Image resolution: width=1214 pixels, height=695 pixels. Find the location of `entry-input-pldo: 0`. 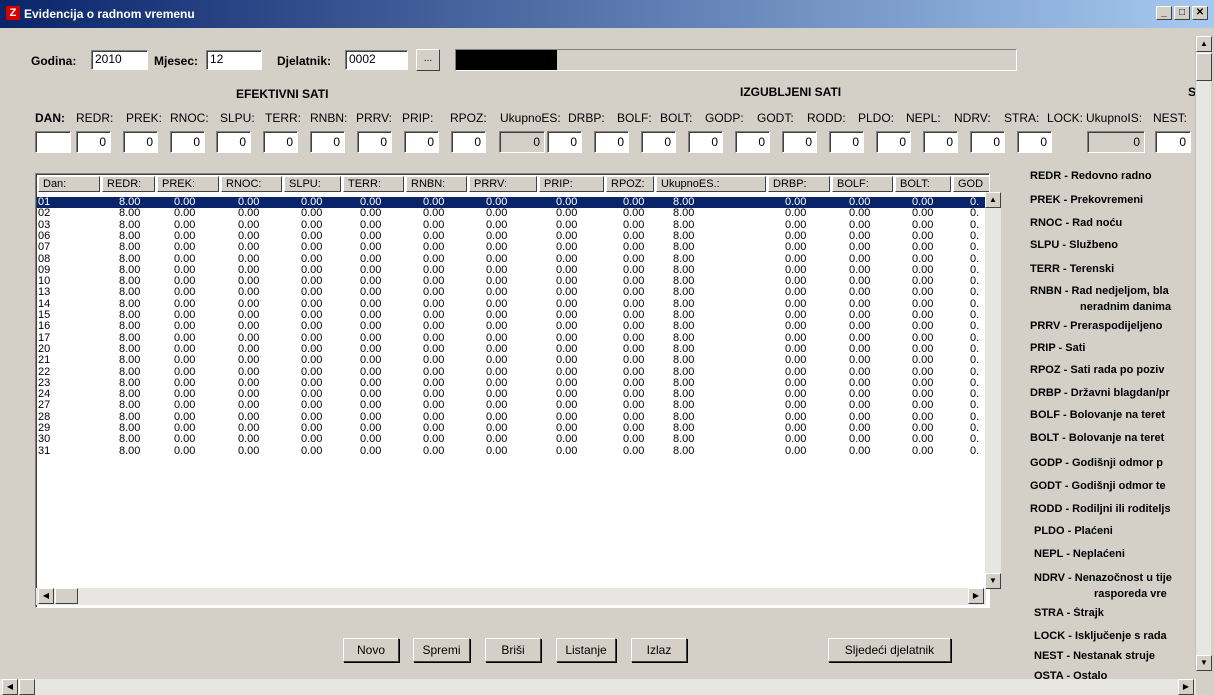

entry-input-pldo: 0 is located at coordinates (846, 142).